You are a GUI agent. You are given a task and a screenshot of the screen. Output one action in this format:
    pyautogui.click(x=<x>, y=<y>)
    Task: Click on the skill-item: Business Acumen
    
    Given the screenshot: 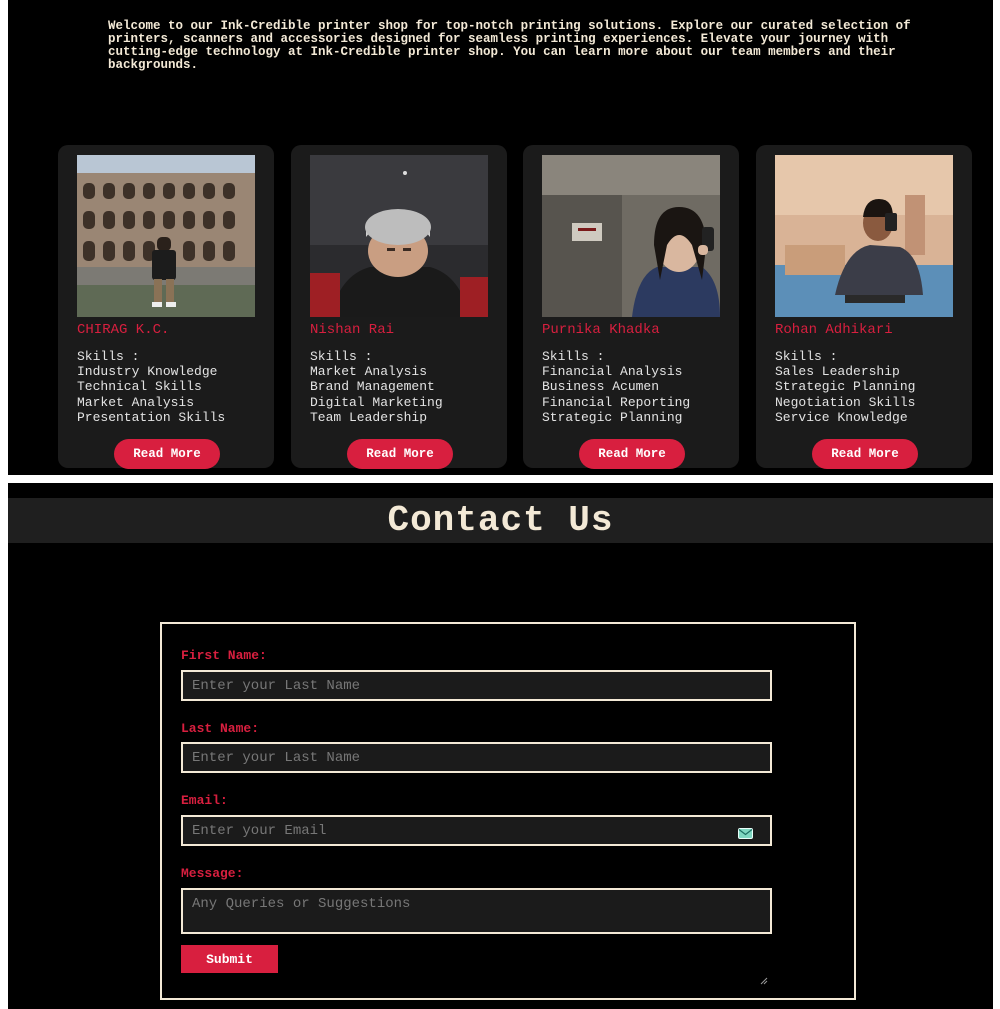 What is the action you would take?
    pyautogui.click(x=601, y=387)
    